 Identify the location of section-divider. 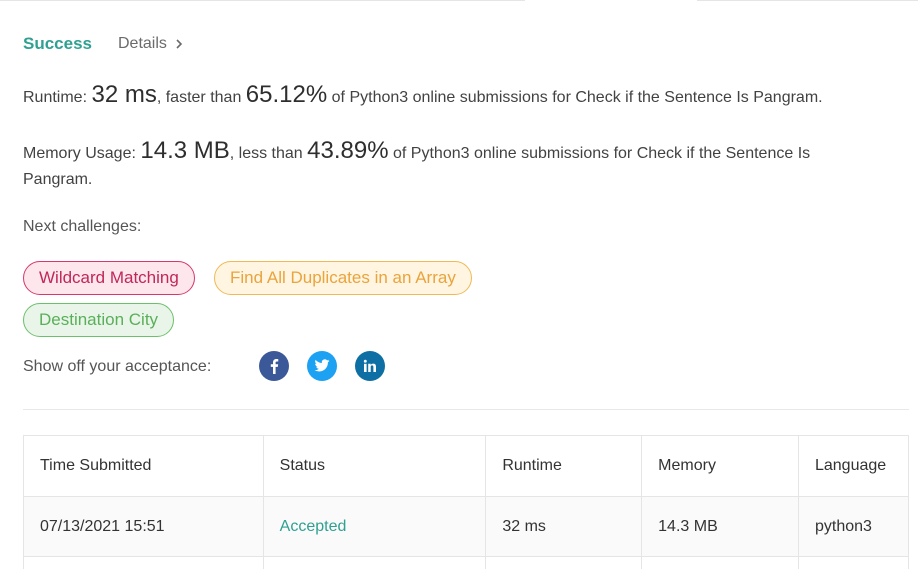
(466, 409).